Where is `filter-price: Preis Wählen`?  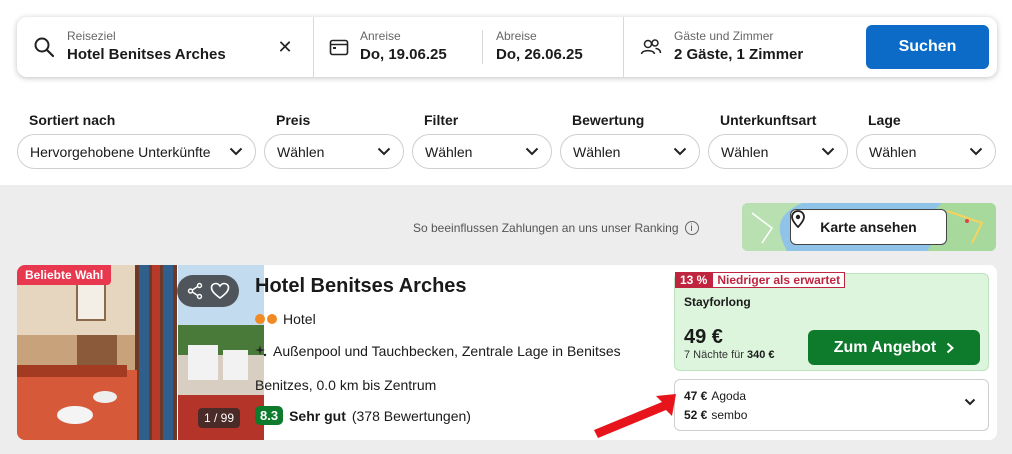
filter-price: Preis Wählen is located at coordinates (334, 140).